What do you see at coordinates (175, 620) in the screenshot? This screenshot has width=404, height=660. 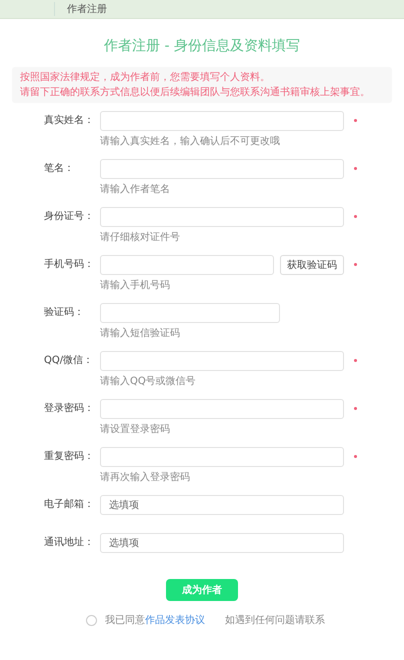 I see `agreement-link: 作品发表协议` at bounding box center [175, 620].